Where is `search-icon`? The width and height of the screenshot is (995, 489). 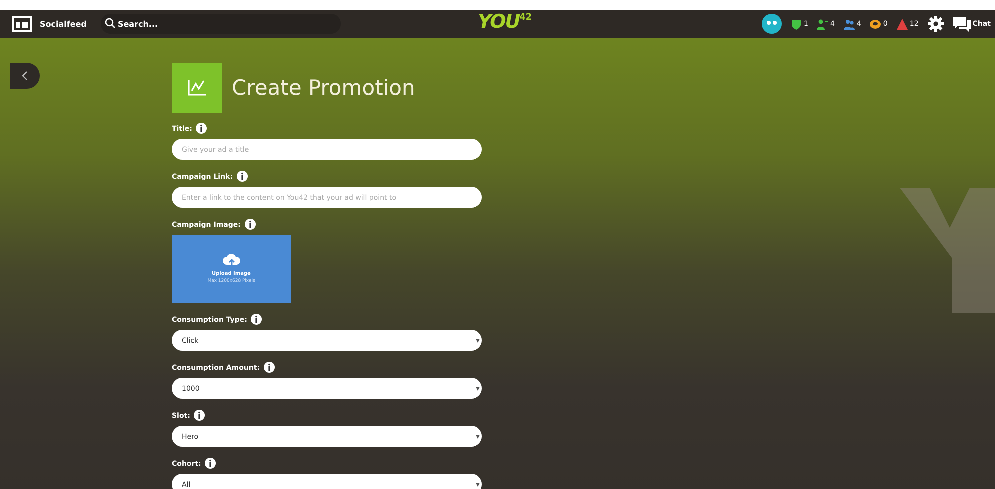 search-icon is located at coordinates (110, 23).